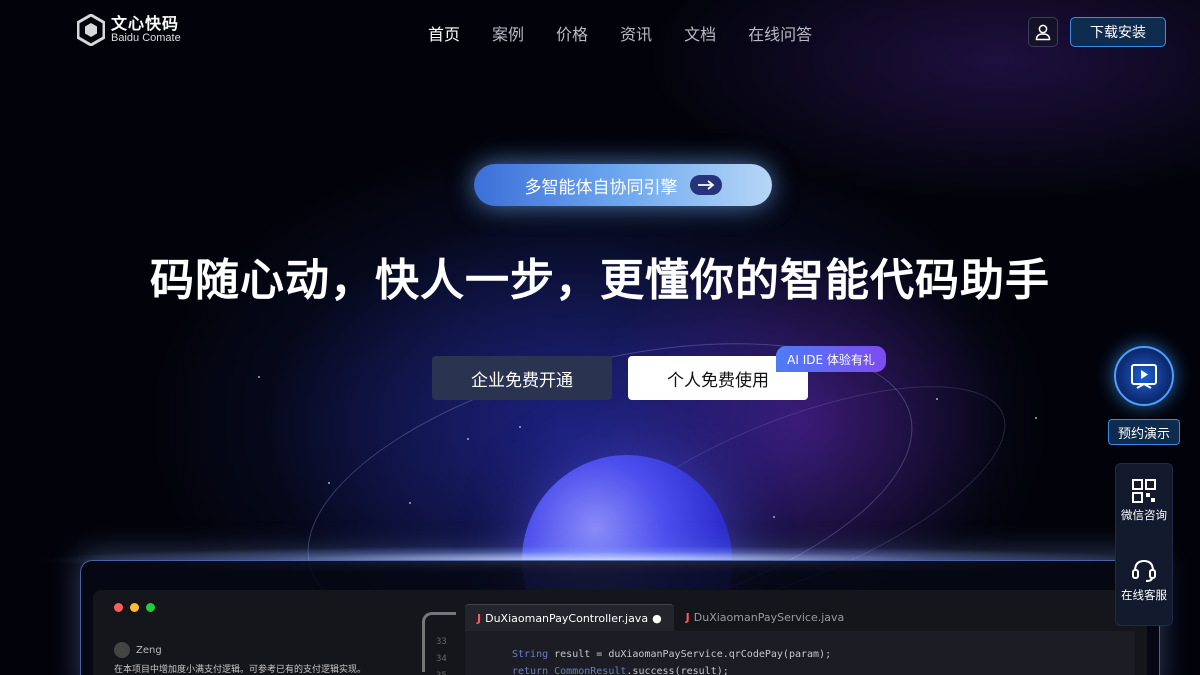  Describe the element at coordinates (508, 33) in the screenshot. I see `nav-item-cases: 案例` at that location.